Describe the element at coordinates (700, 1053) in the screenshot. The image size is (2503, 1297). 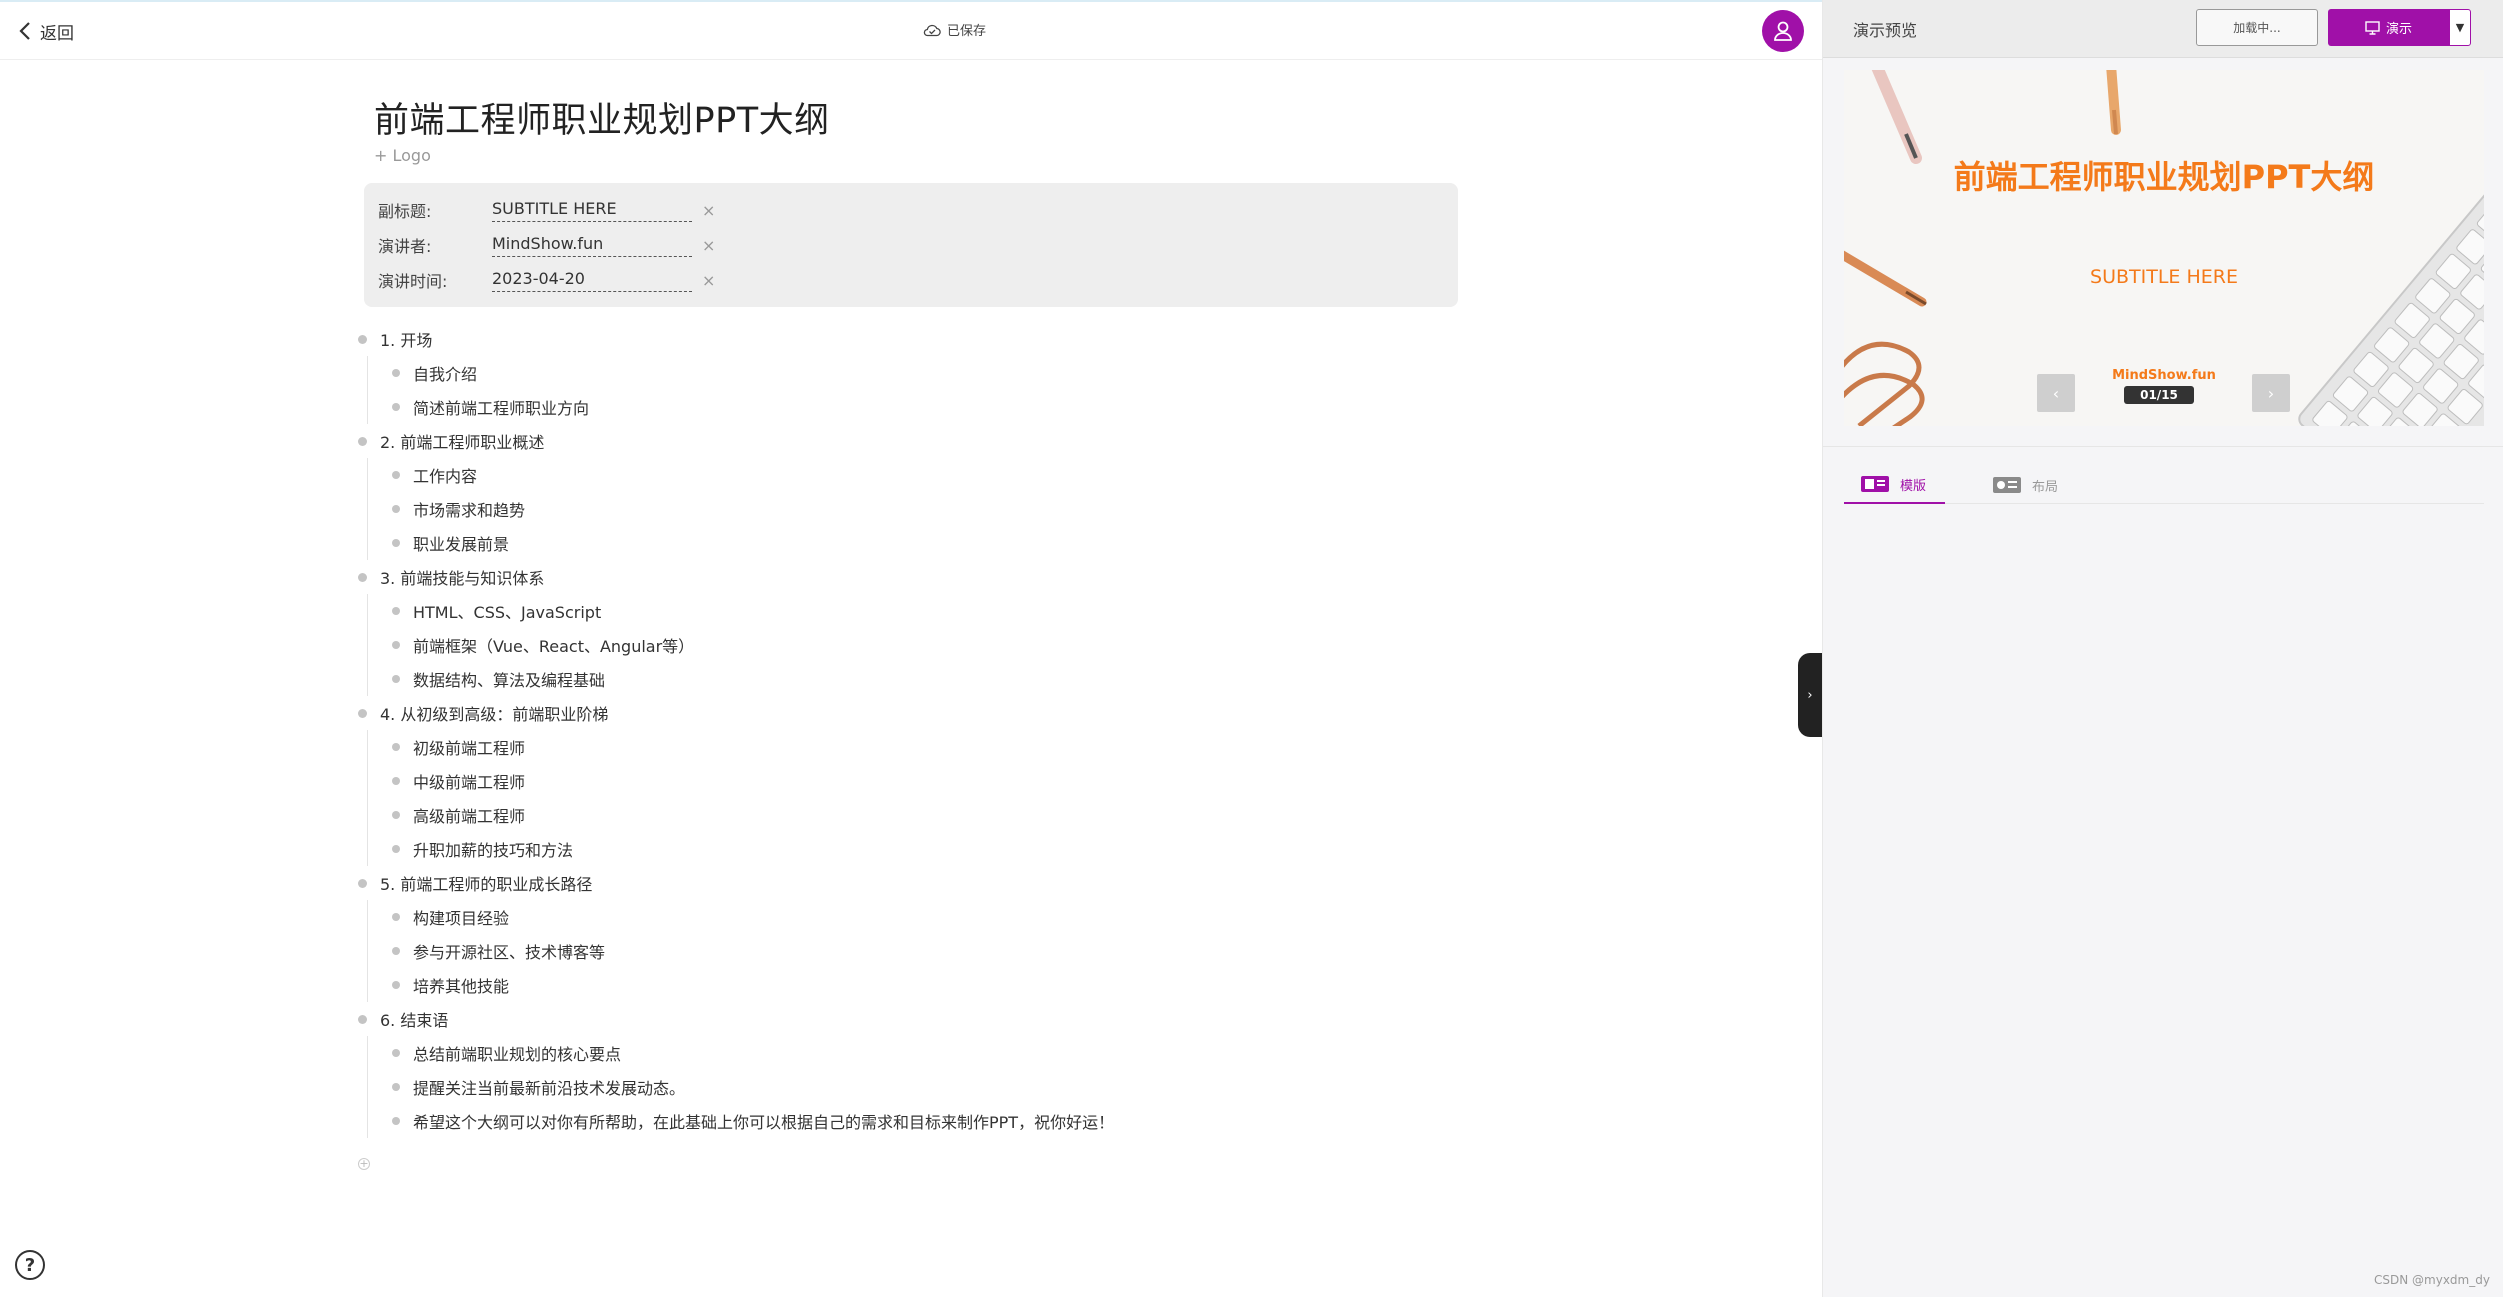
I see `outline-item: 总结前端职业规划的核心要点` at that location.